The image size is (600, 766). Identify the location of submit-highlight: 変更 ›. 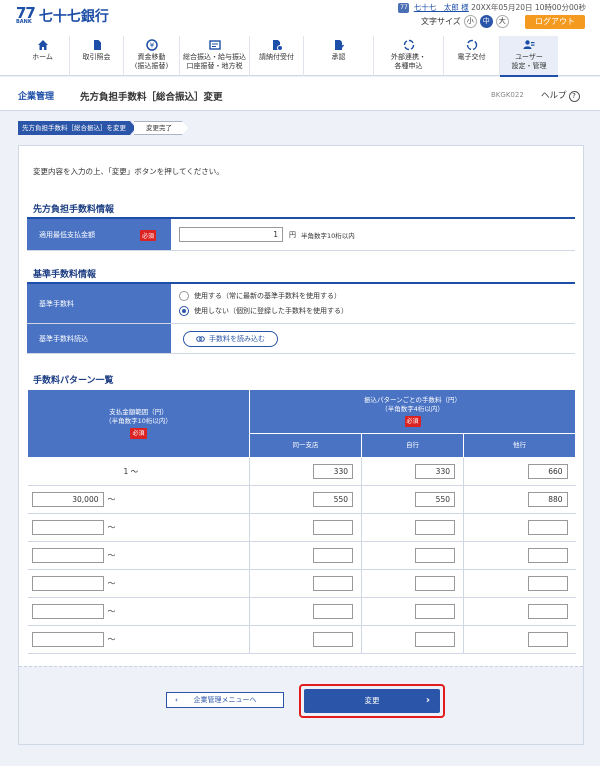
(372, 701).